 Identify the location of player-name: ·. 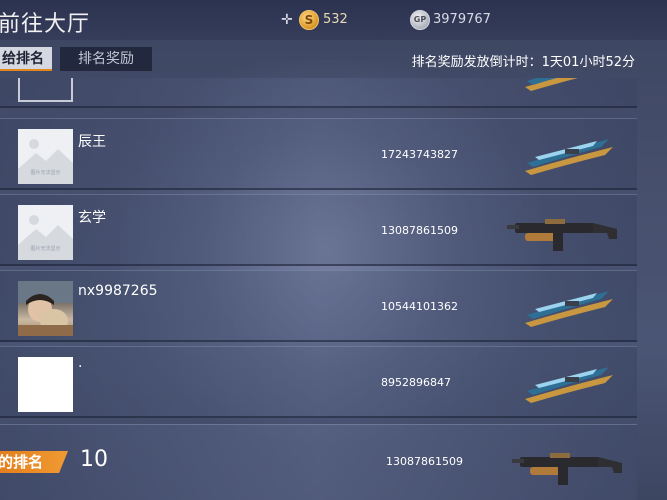
(80, 367).